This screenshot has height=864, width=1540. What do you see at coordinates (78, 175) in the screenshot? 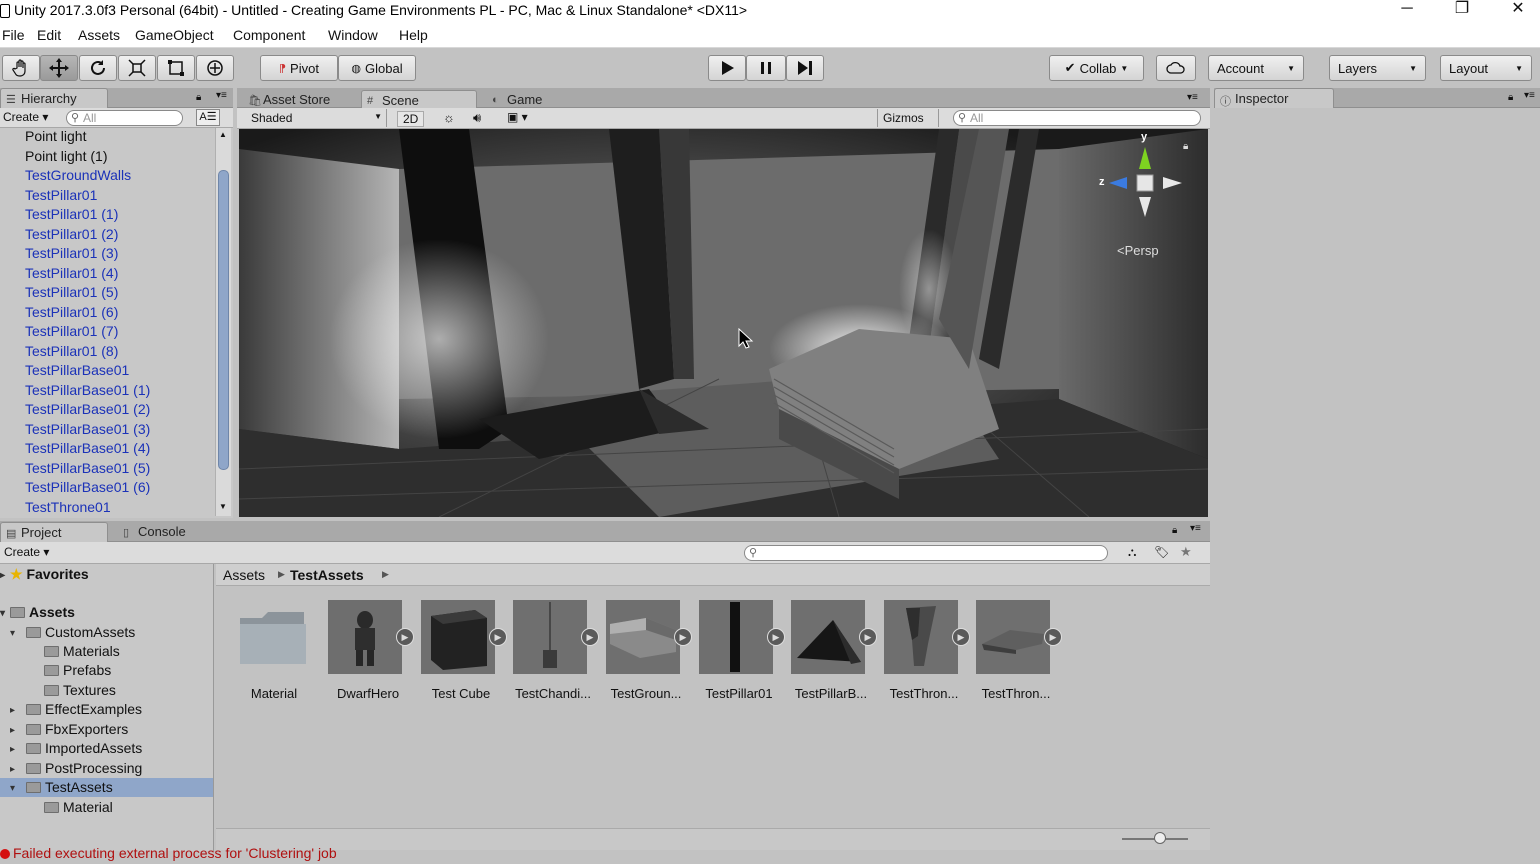
I see `list-item: TestGroundWalls` at bounding box center [78, 175].